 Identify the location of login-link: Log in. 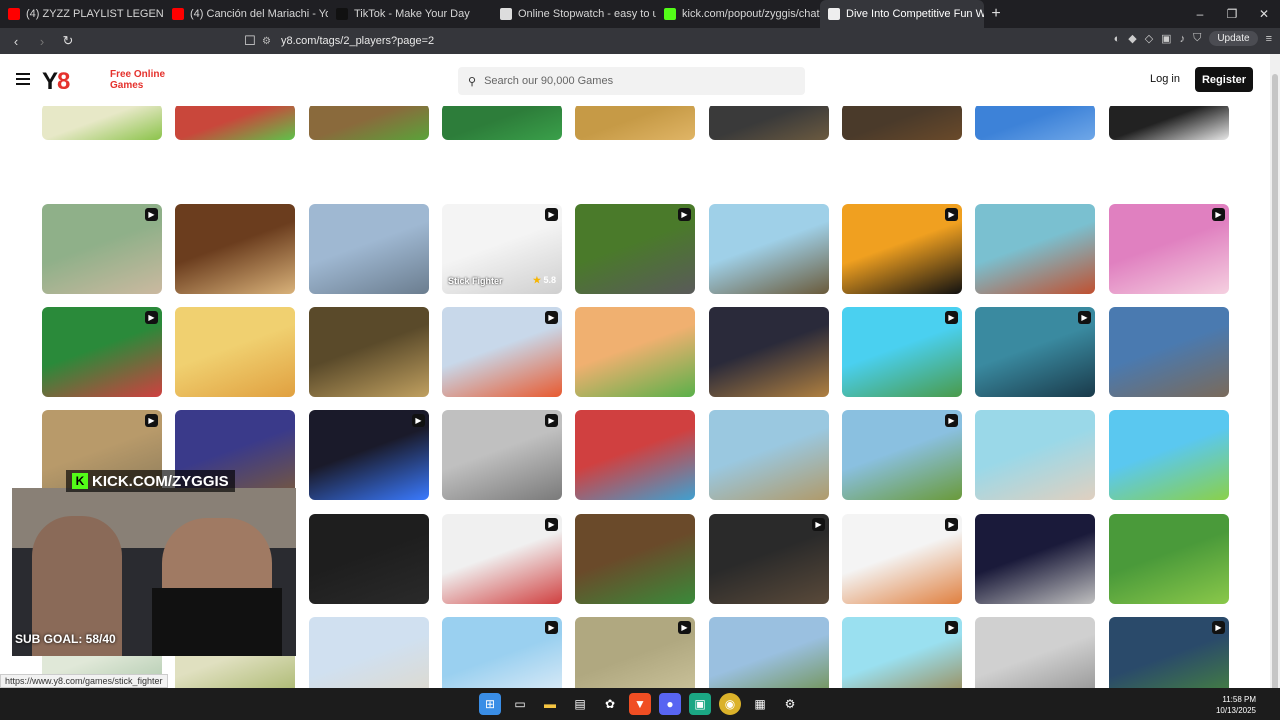
(1165, 79).